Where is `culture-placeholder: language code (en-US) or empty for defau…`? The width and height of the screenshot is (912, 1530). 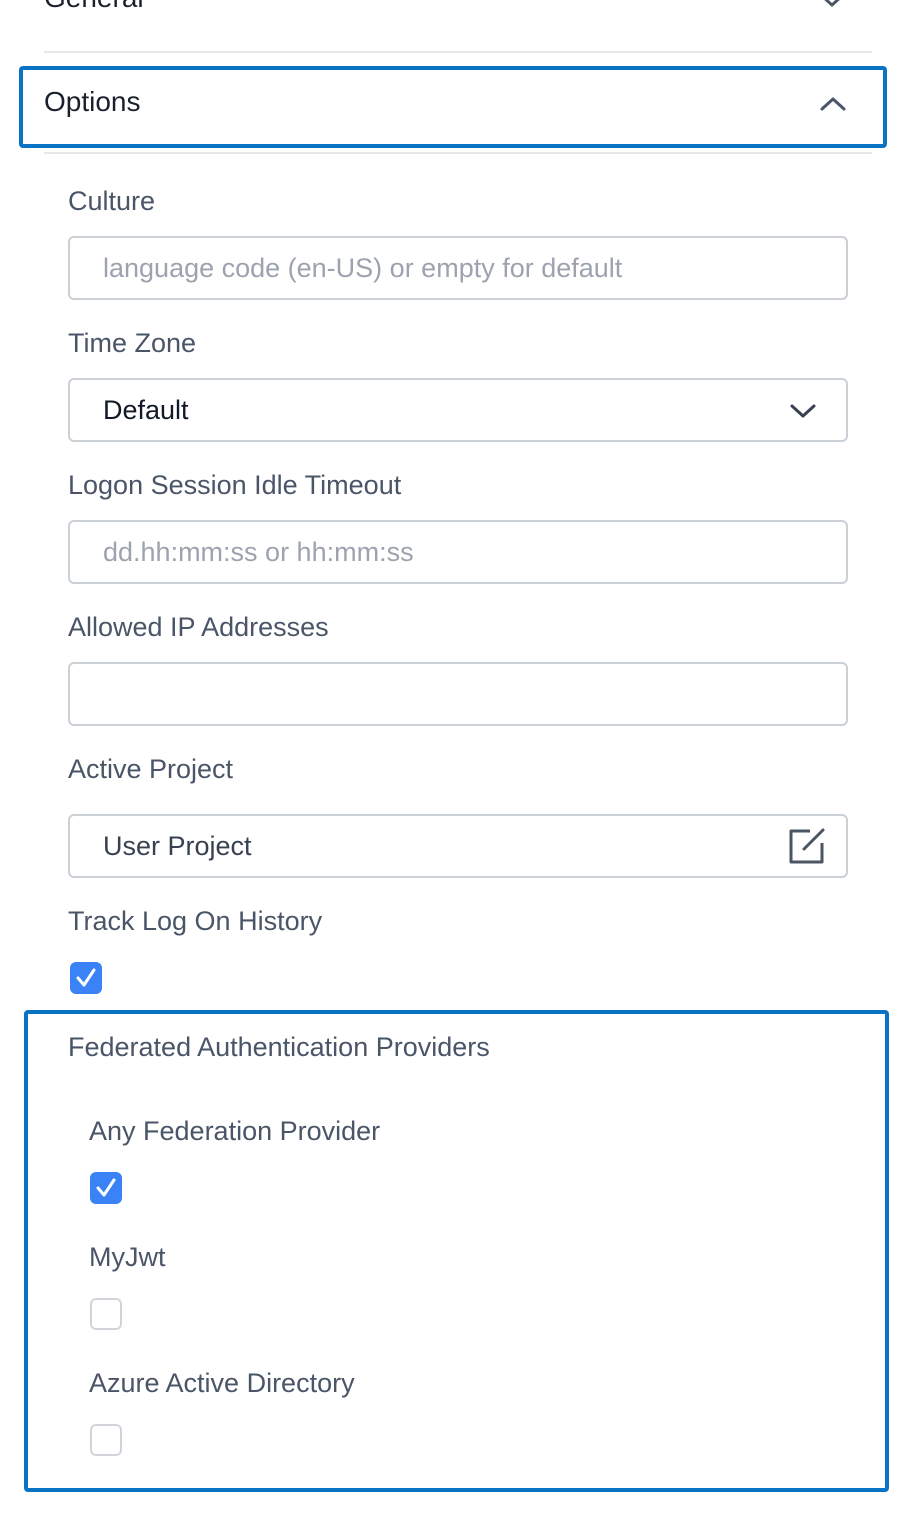 culture-placeholder: language code (en-US) or empty for defau… is located at coordinates (363, 268).